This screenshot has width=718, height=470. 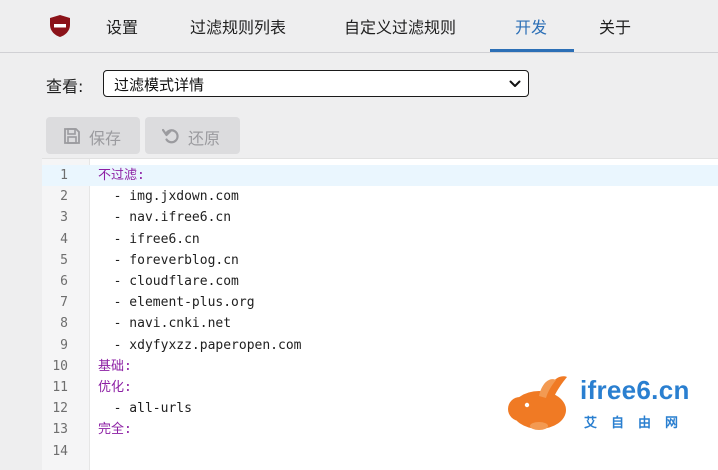 I want to click on code-line: 3 - nav.ifree6.cn, so click(x=380, y=217).